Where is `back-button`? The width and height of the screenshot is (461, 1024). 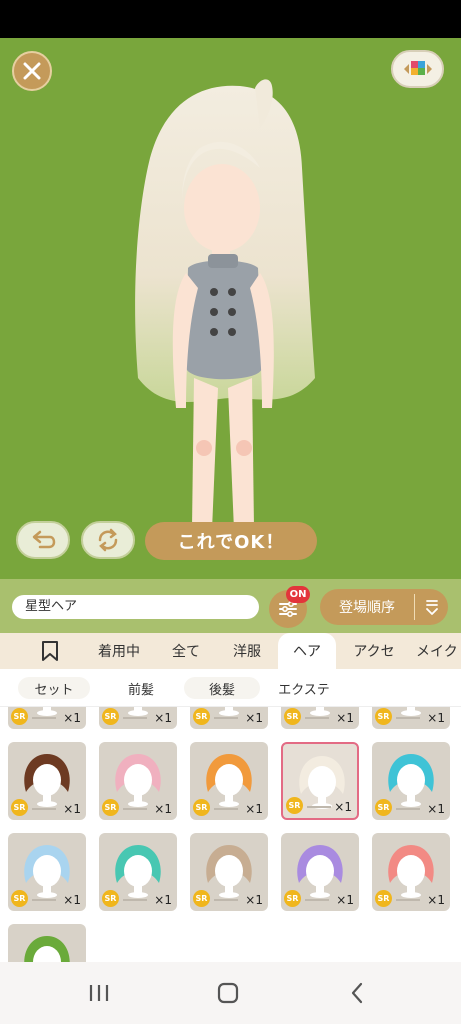
back-button is located at coordinates (357, 993).